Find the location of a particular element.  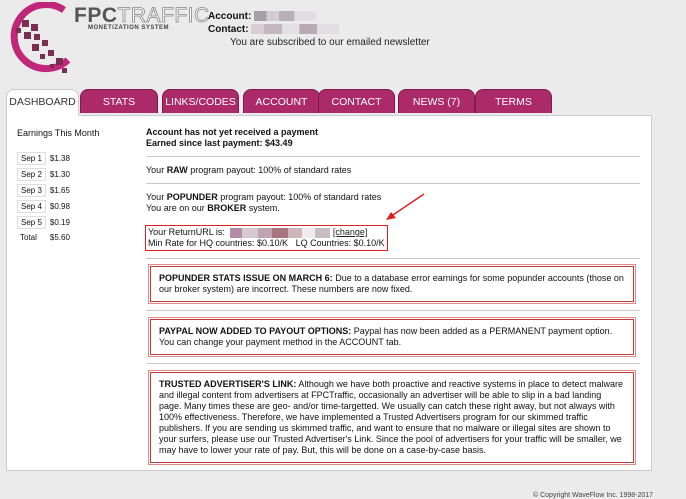

earnings-value: $0.19 is located at coordinates (59, 222).